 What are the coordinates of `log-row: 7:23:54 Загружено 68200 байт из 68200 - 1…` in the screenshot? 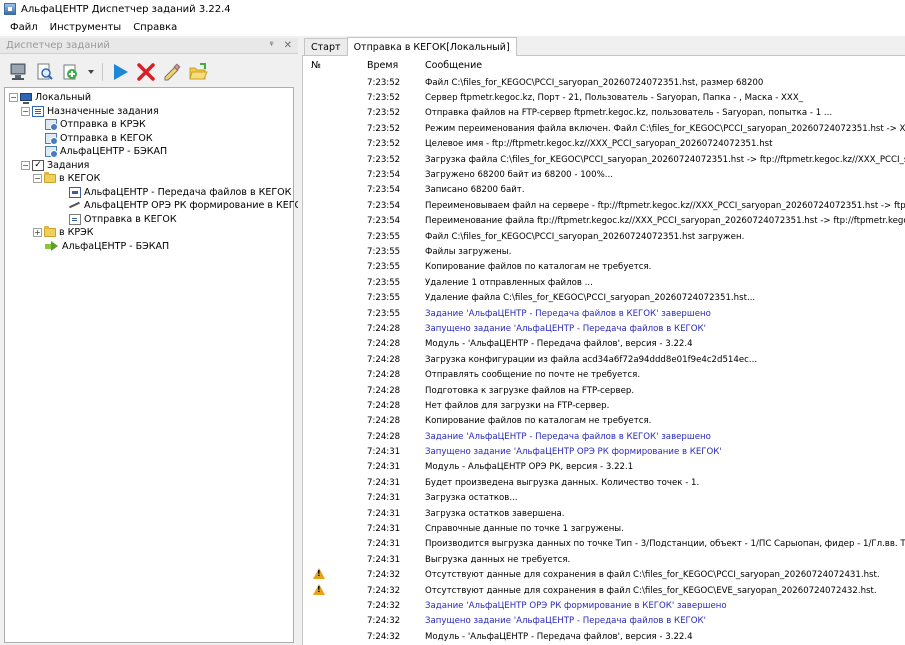 It's located at (604, 174).